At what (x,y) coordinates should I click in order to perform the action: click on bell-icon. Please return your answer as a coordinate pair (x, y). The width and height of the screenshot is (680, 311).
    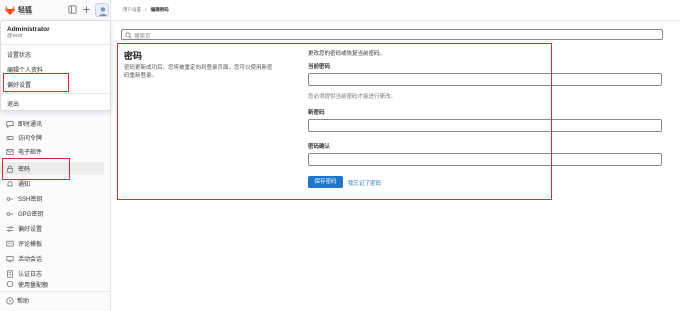
    Looking at the image, I should click on (10, 184).